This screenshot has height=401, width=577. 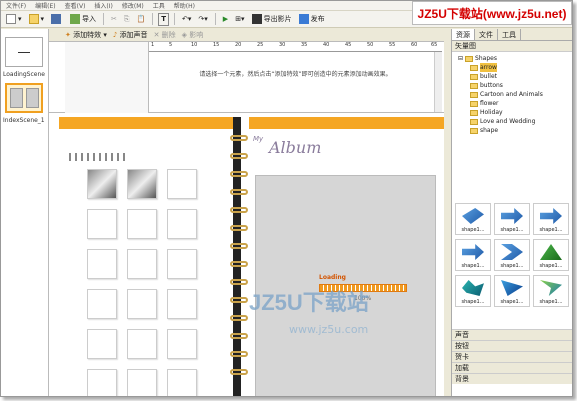 I want to click on album-left-title, so click(x=99, y=157).